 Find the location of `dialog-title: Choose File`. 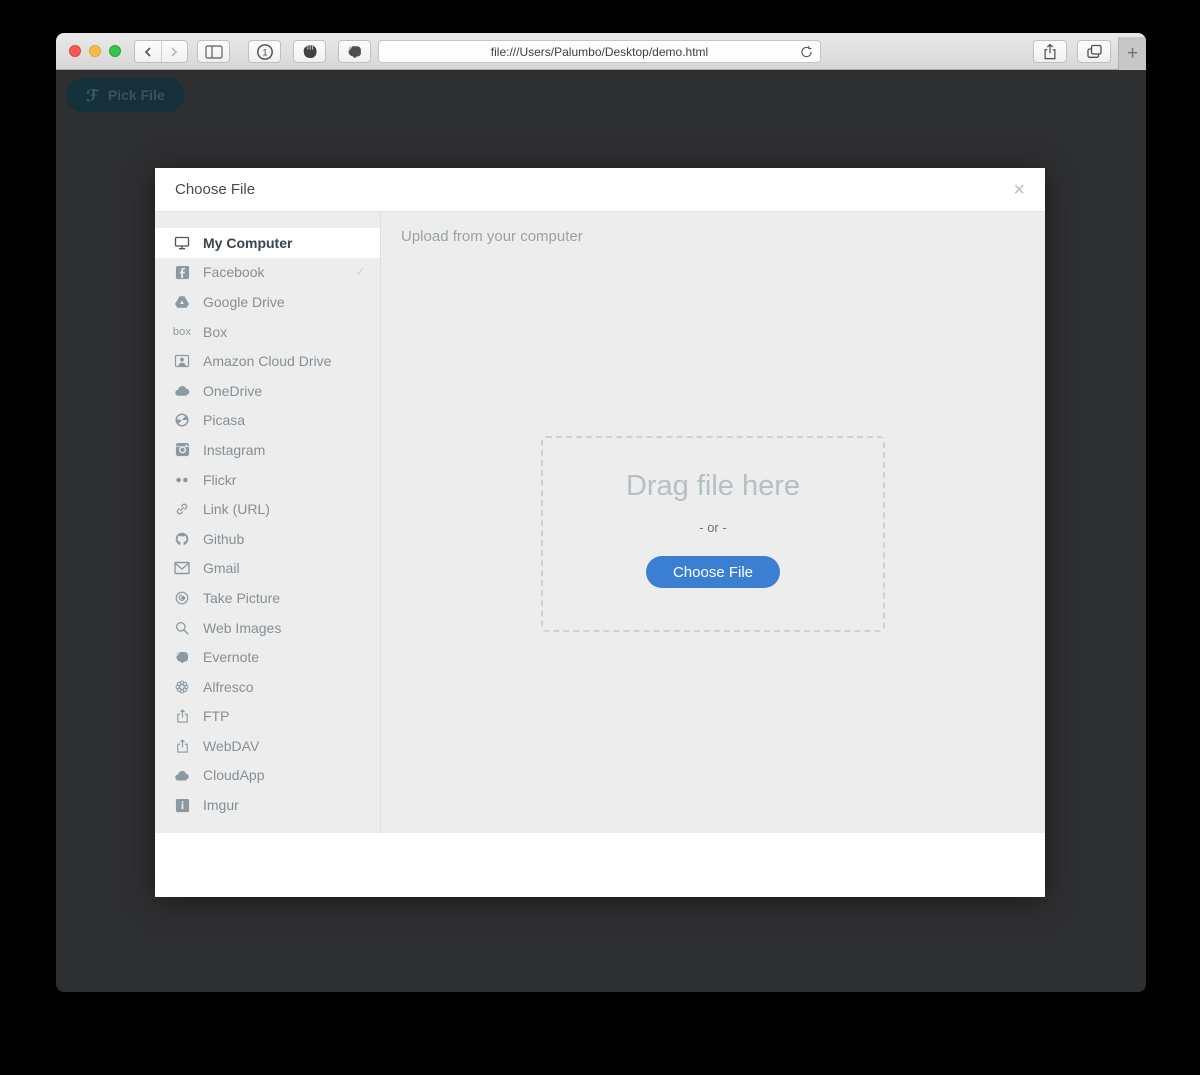

dialog-title: Choose File is located at coordinates (215, 189).